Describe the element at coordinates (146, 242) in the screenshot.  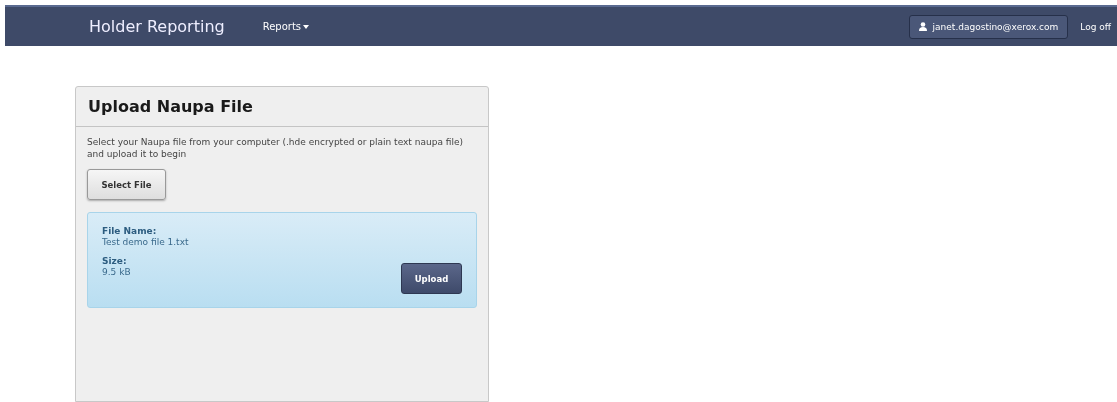
I see `file-name-value: Test demo file 1.txt` at that location.